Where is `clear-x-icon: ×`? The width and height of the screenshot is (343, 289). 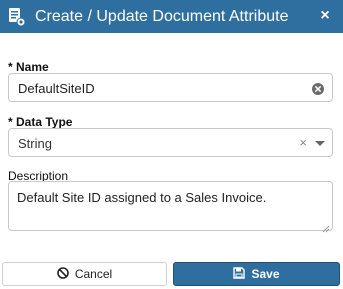 clear-x-icon: × is located at coordinates (303, 142).